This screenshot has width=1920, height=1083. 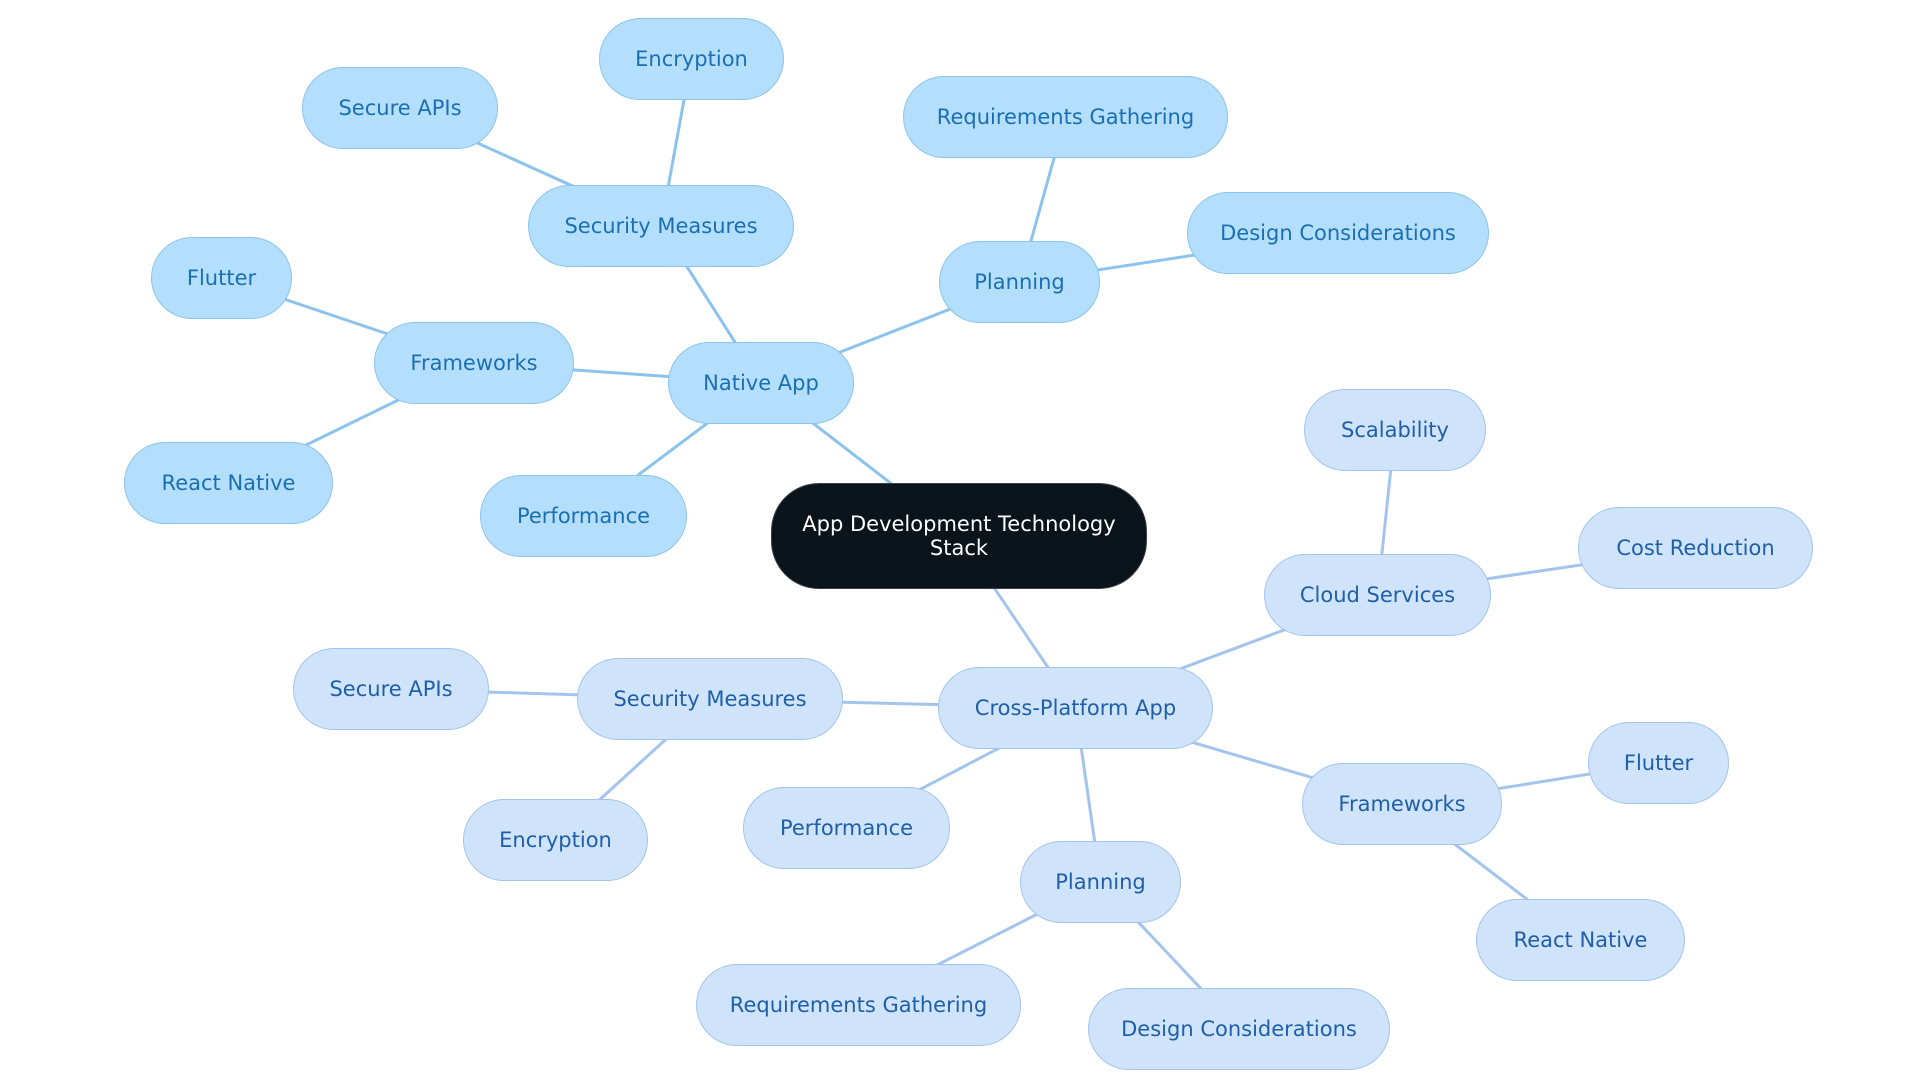 I want to click on node-label: Cross-Platform App, so click(x=1075, y=707).